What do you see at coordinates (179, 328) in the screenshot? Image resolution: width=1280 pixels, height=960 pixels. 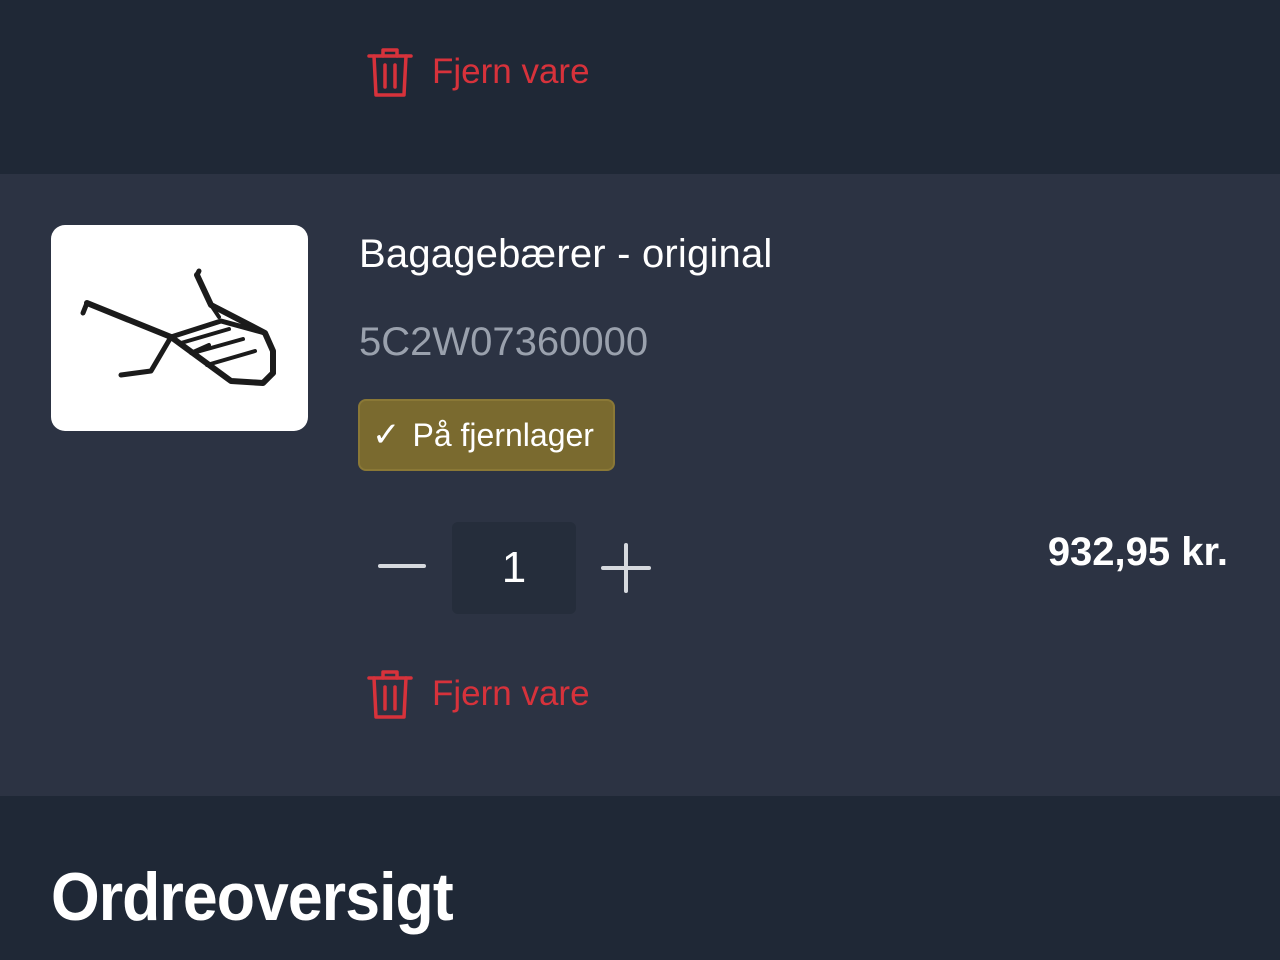 I see `product-image` at bounding box center [179, 328].